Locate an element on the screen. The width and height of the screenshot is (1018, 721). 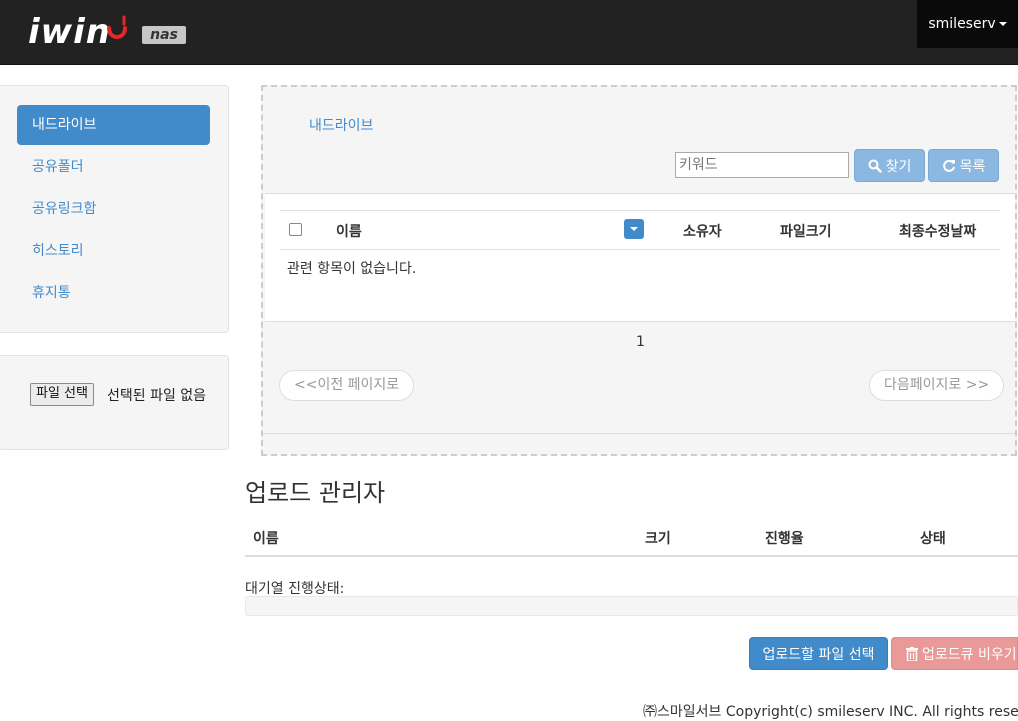
find-button: 찾기 is located at coordinates (889, 165).